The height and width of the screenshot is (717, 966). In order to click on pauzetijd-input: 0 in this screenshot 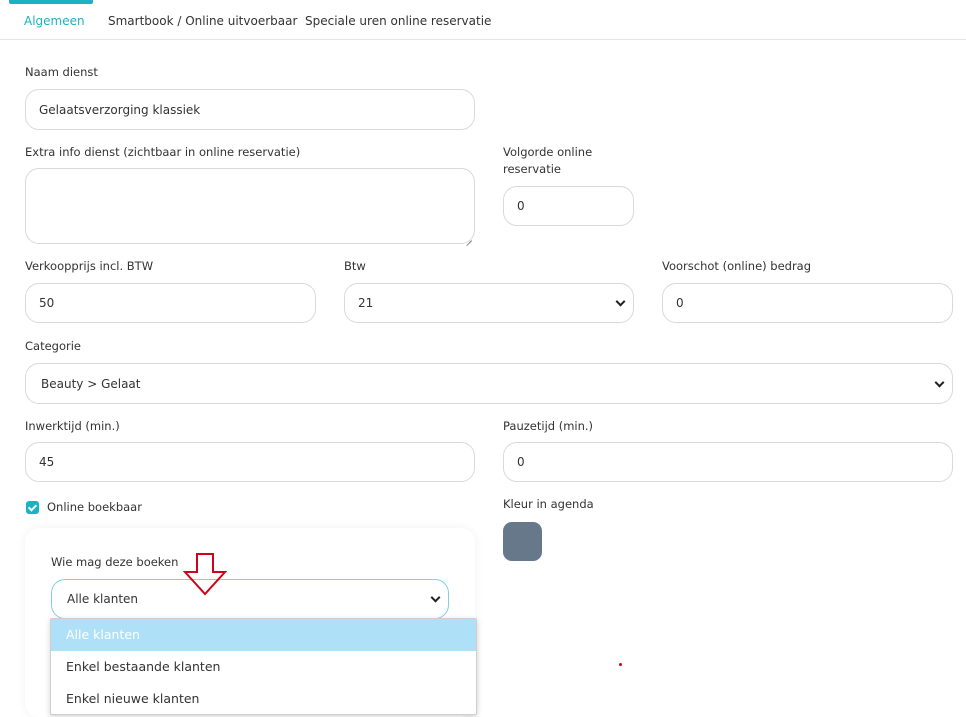, I will do `click(728, 462)`.